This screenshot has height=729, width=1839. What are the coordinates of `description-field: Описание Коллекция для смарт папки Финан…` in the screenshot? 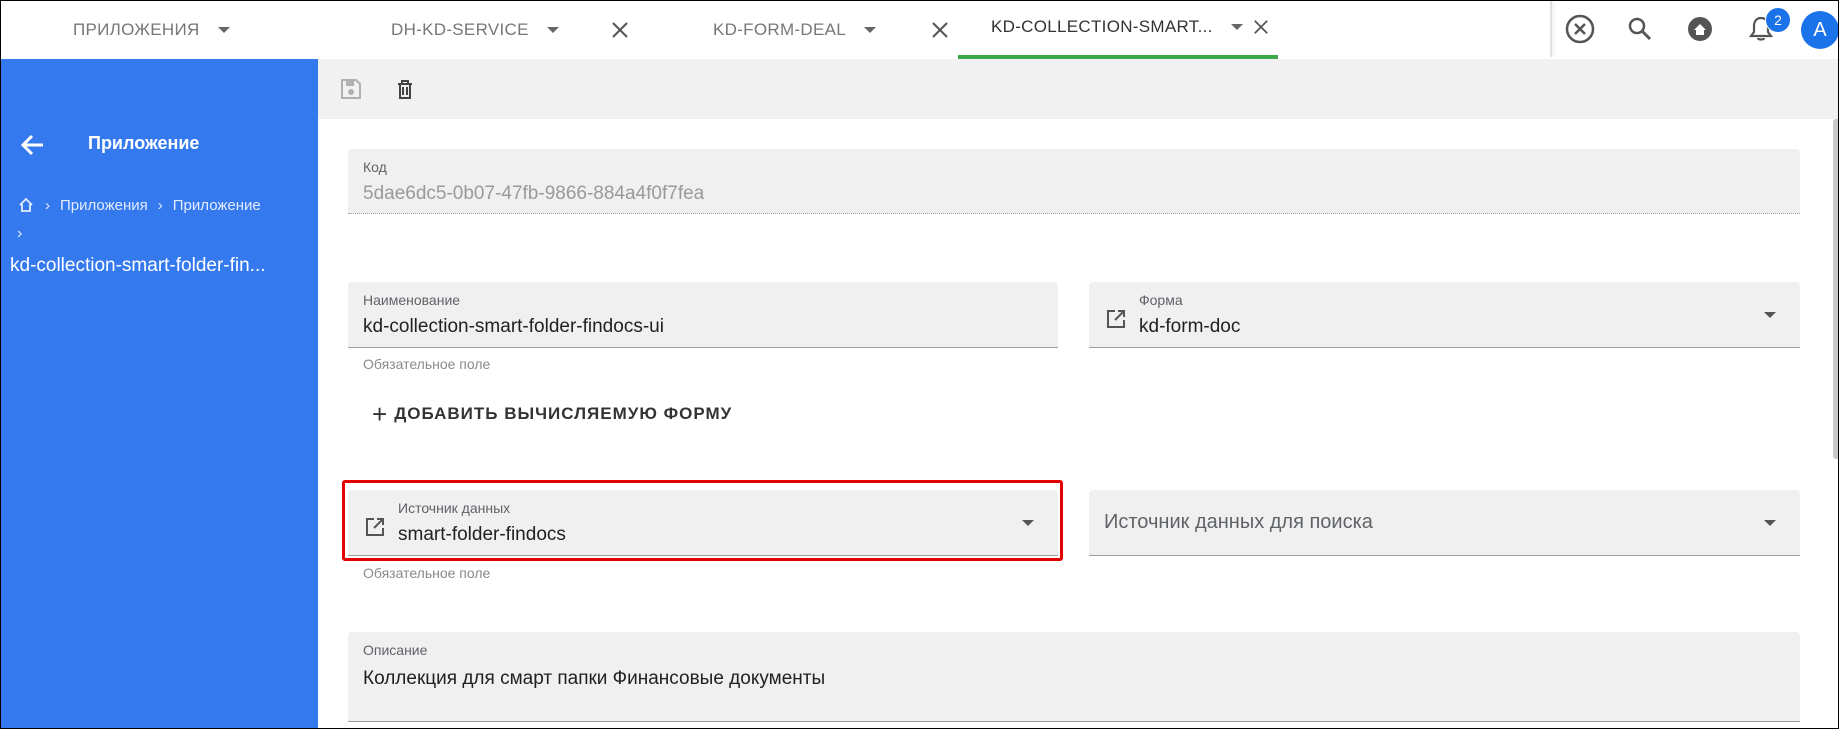 It's located at (1074, 677).